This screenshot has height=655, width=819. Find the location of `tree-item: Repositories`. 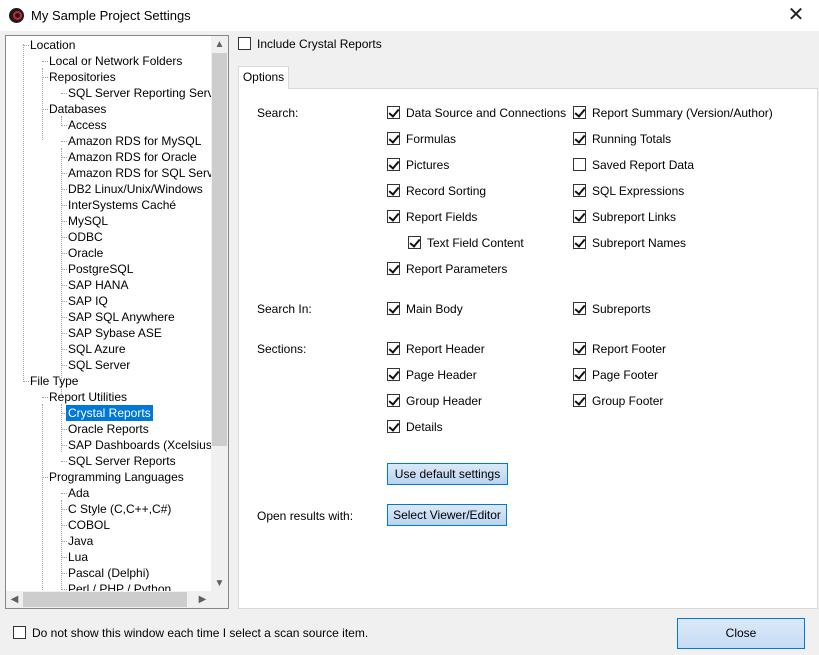

tree-item: Repositories is located at coordinates (82, 77).